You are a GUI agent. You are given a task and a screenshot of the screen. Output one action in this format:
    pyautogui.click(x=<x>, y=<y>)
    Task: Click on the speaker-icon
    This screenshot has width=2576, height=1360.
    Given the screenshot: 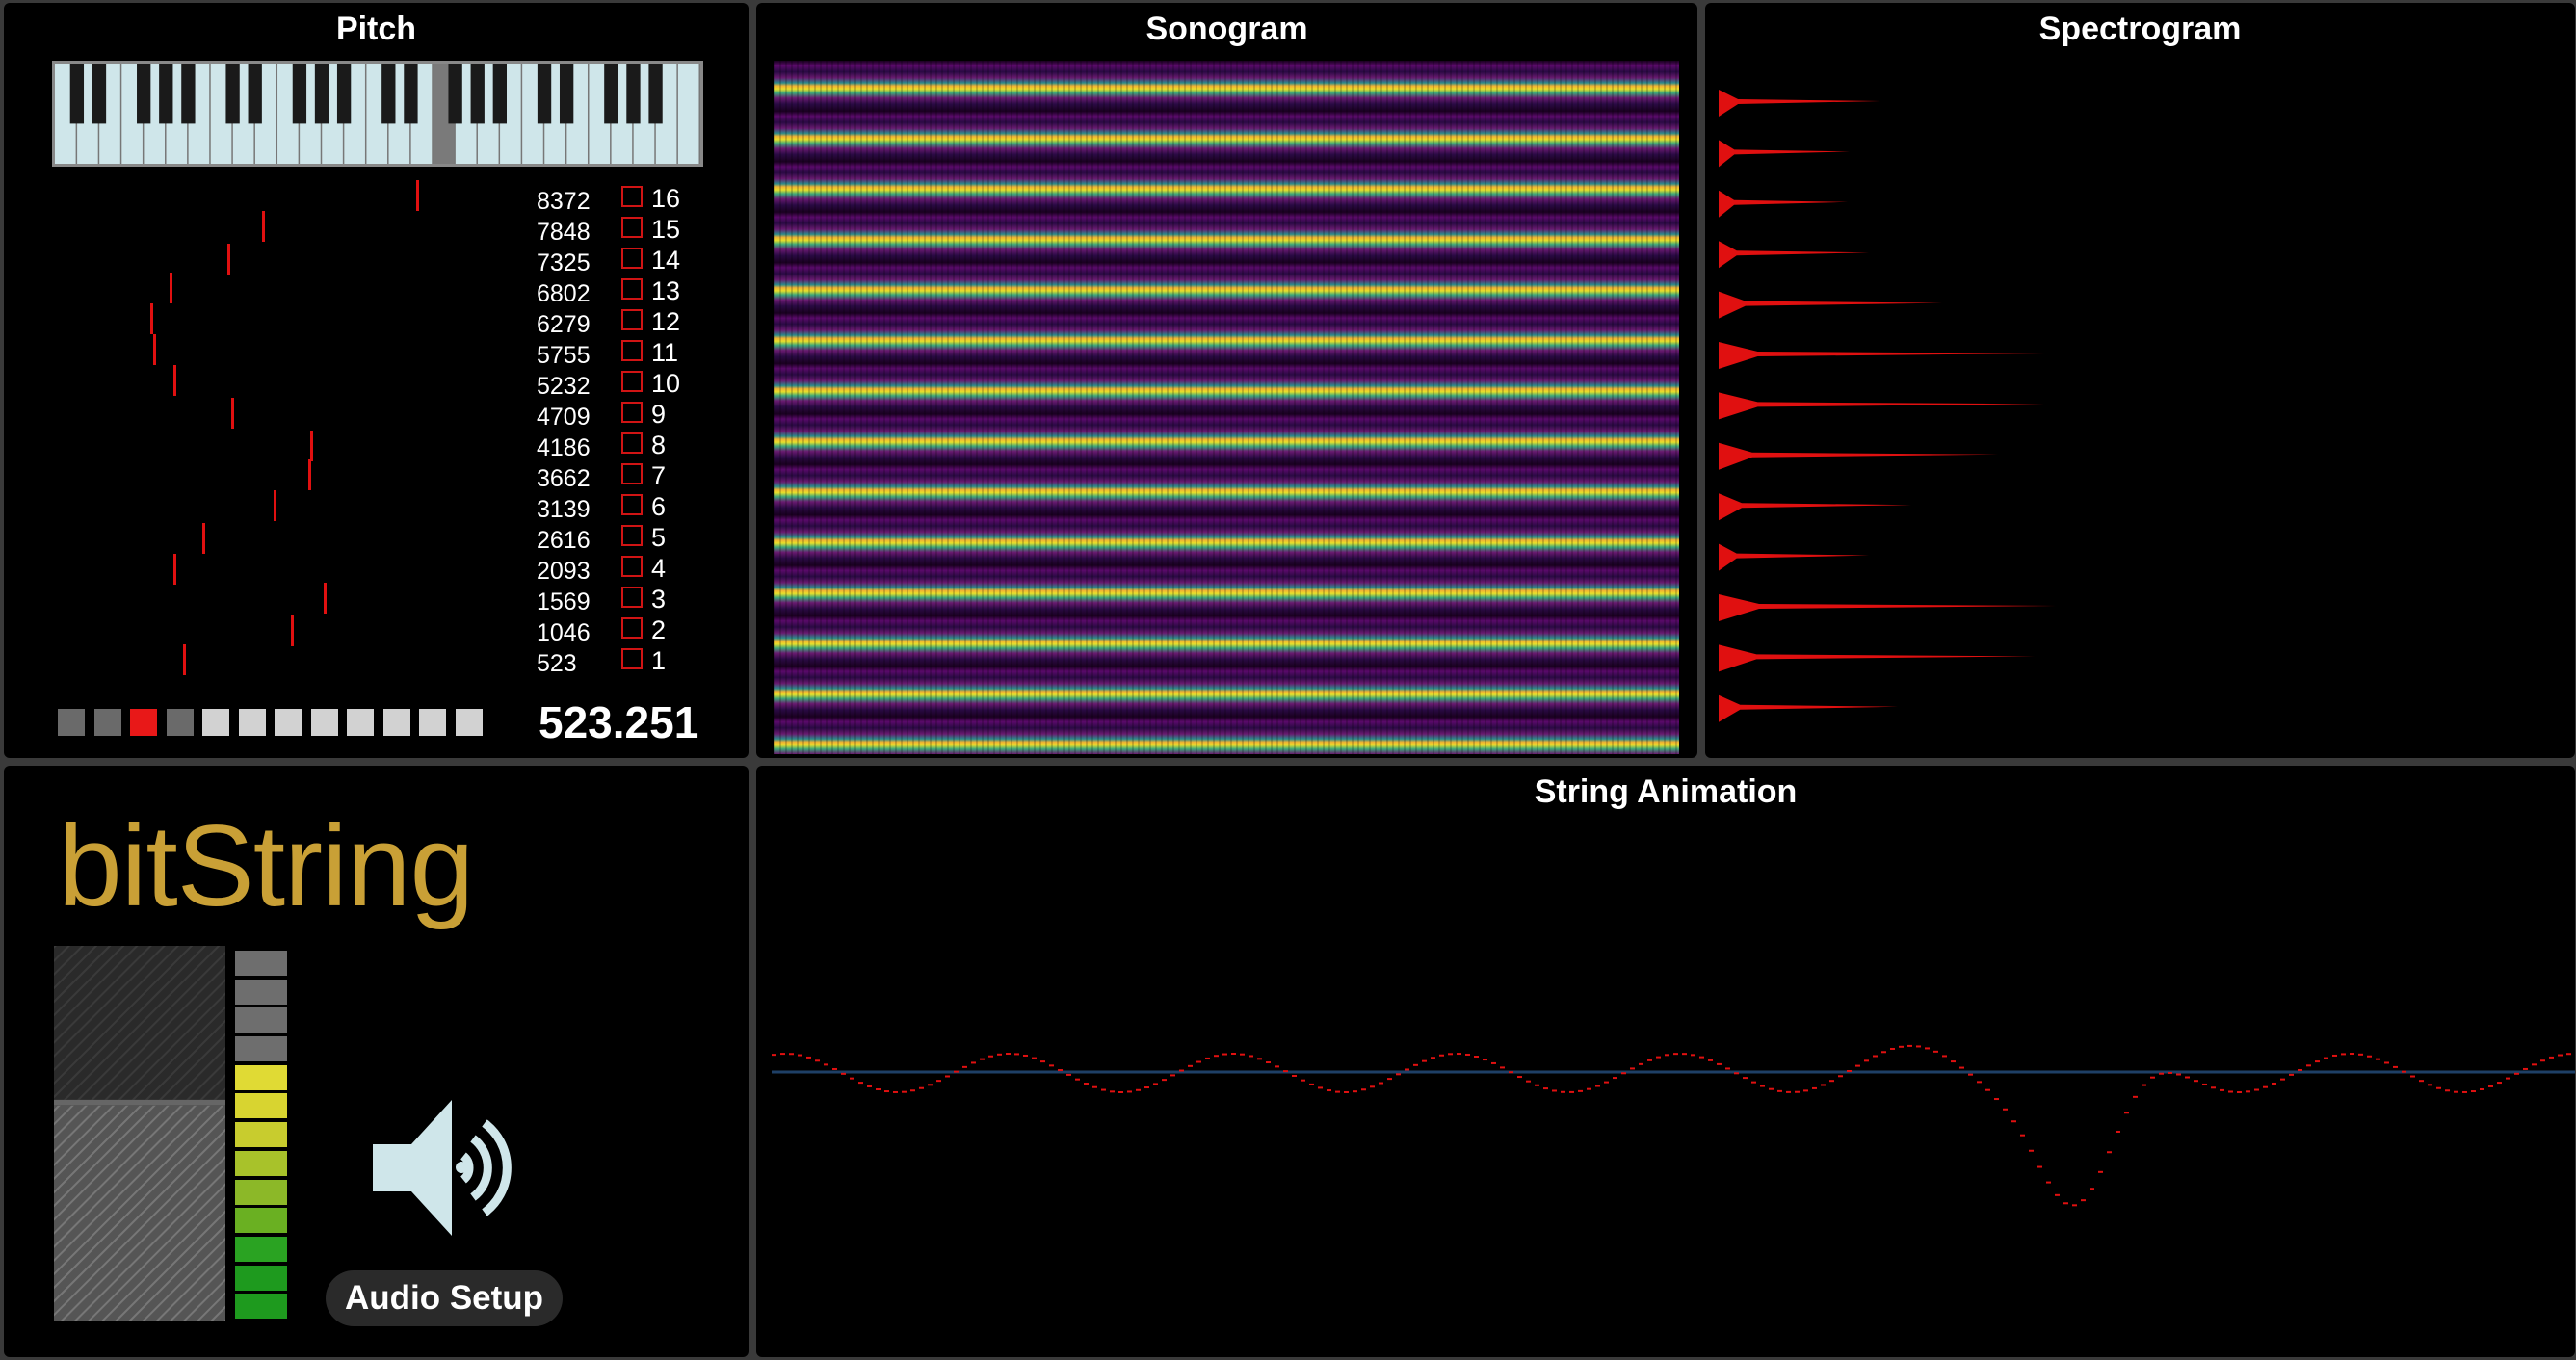 What is the action you would take?
    pyautogui.click(x=445, y=1168)
    